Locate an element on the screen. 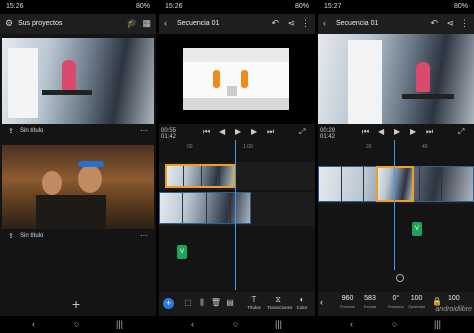  graduation-cap-icon: 🎓 is located at coordinates (132, 23).